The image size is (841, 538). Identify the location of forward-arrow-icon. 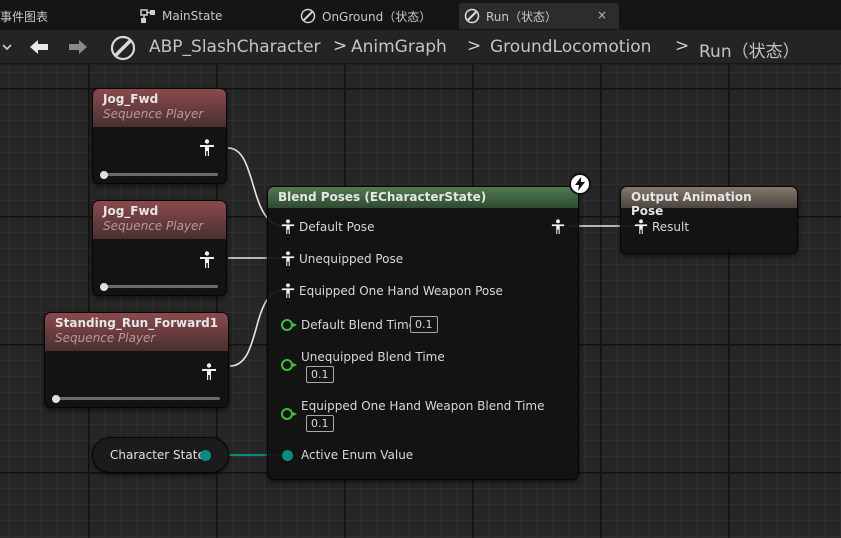
(78, 47).